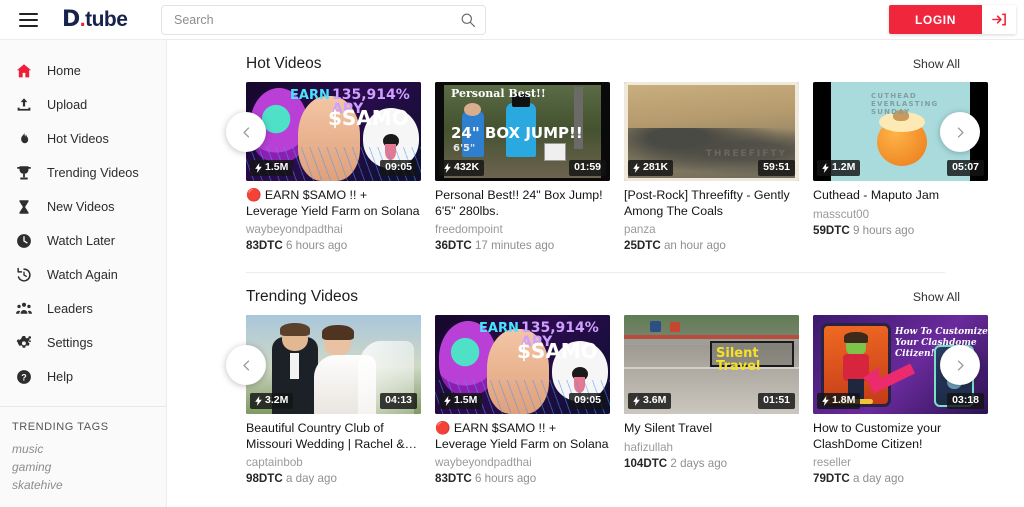 This screenshot has width=1024, height=507. Describe the element at coordinates (522, 229) in the screenshot. I see `video-author: freedompoint` at that location.